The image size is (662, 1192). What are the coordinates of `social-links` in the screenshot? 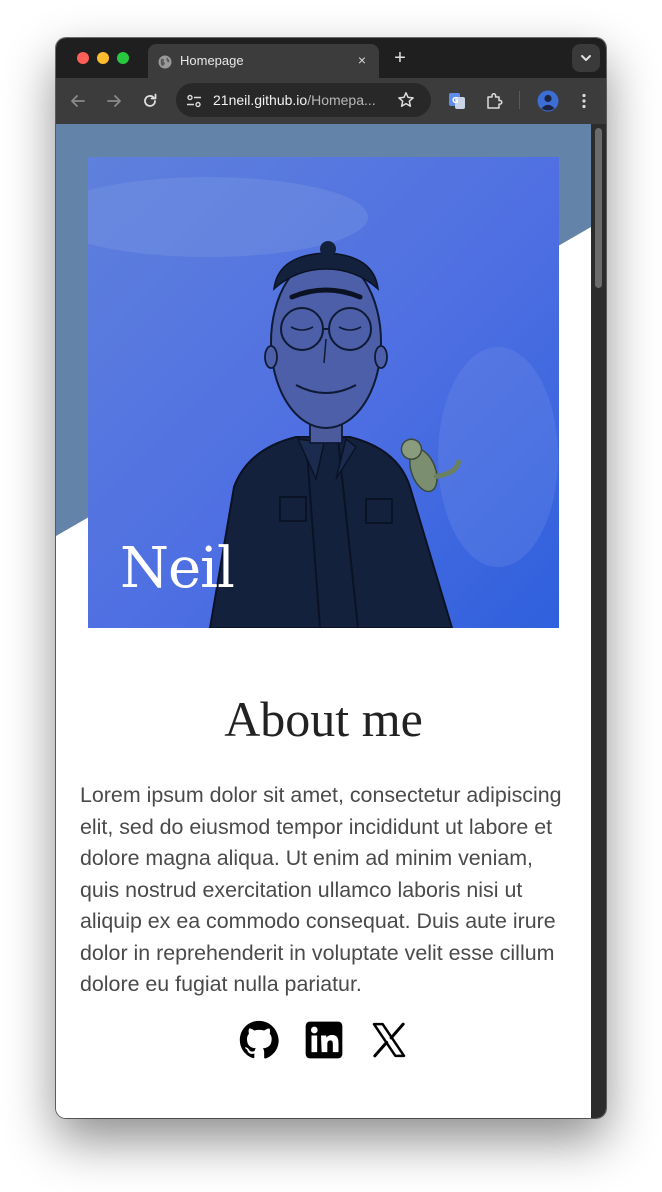 It's located at (324, 1041).